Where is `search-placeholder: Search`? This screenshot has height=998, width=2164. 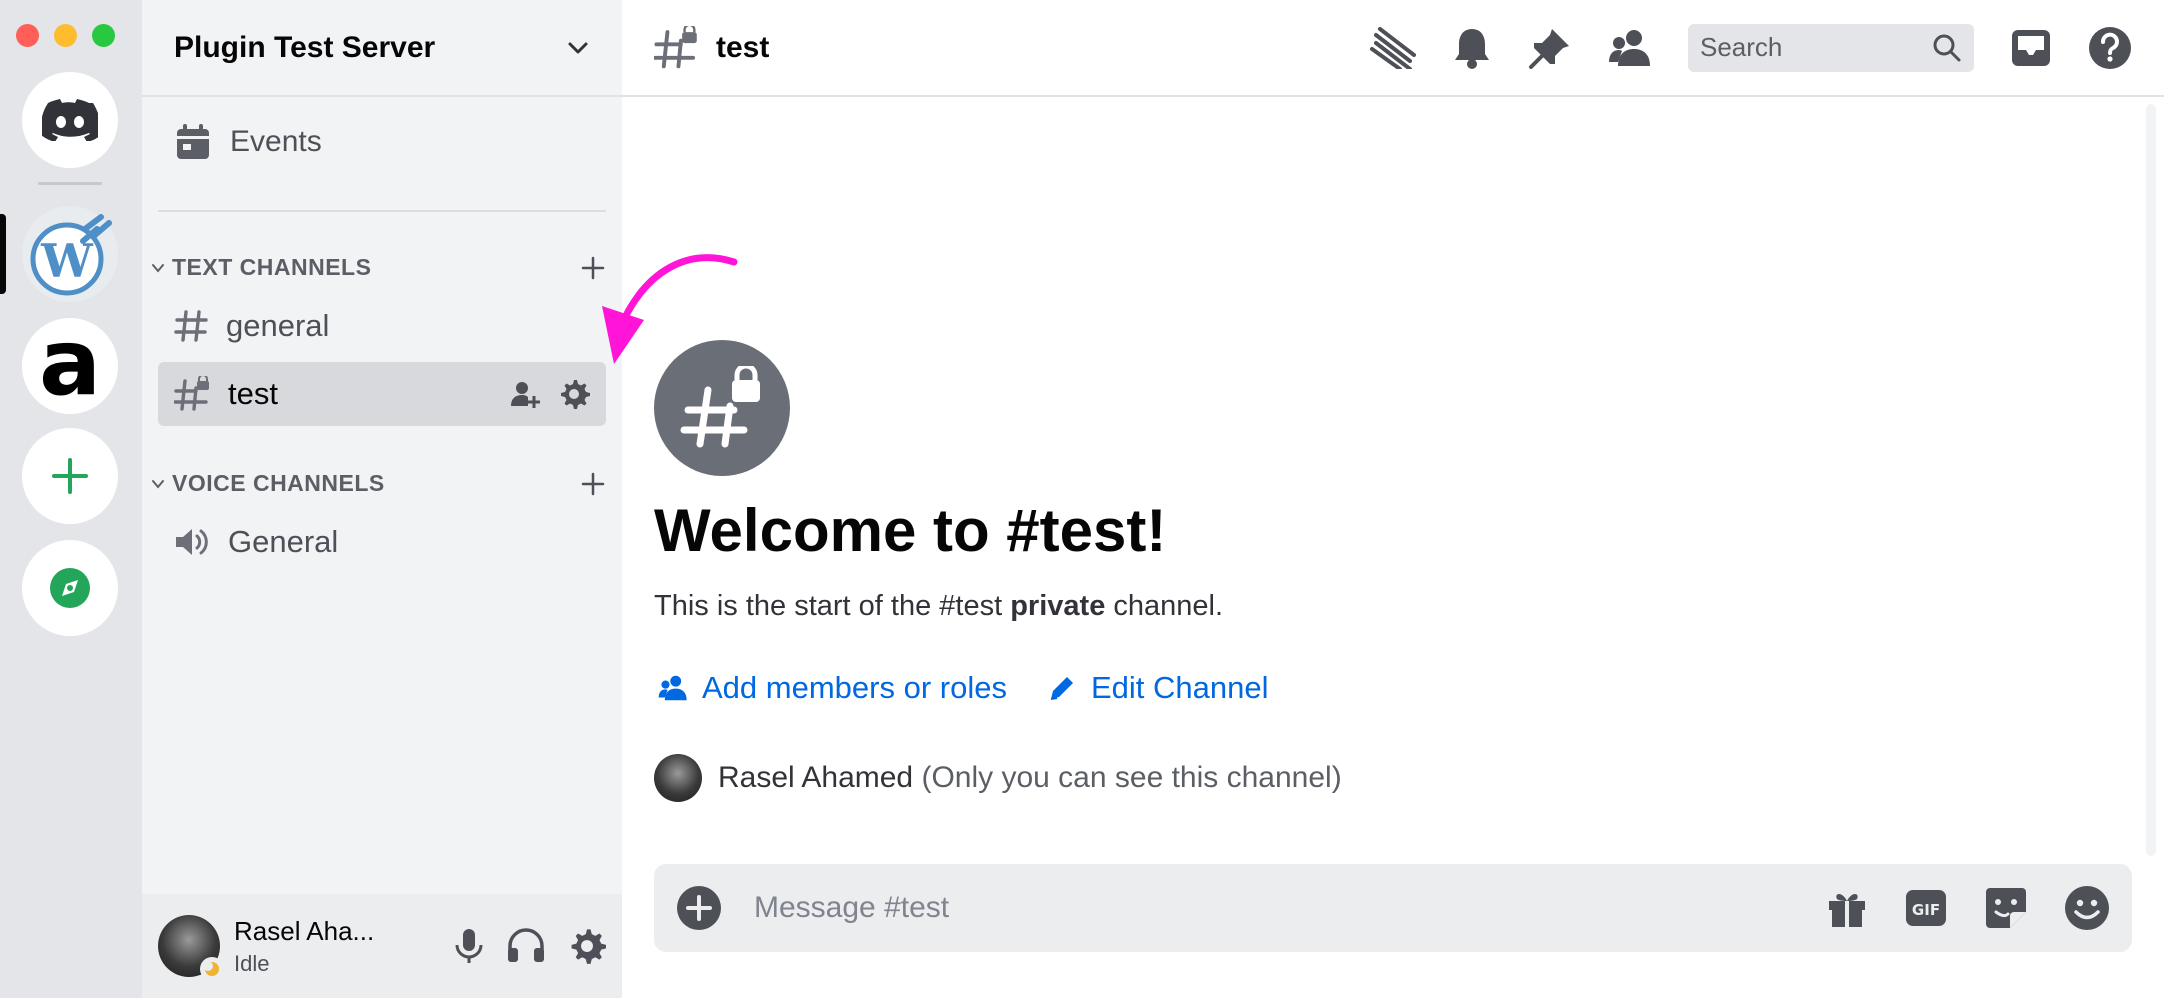 search-placeholder: Search is located at coordinates (1741, 47).